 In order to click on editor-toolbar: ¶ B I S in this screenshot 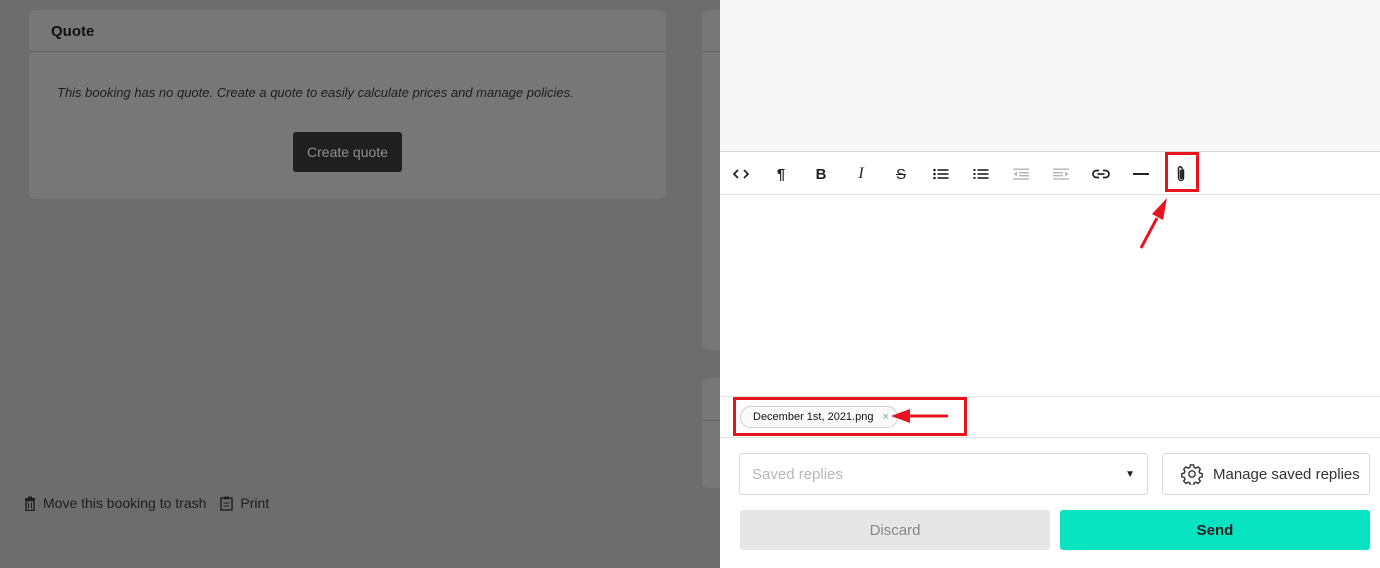, I will do `click(1050, 174)`.